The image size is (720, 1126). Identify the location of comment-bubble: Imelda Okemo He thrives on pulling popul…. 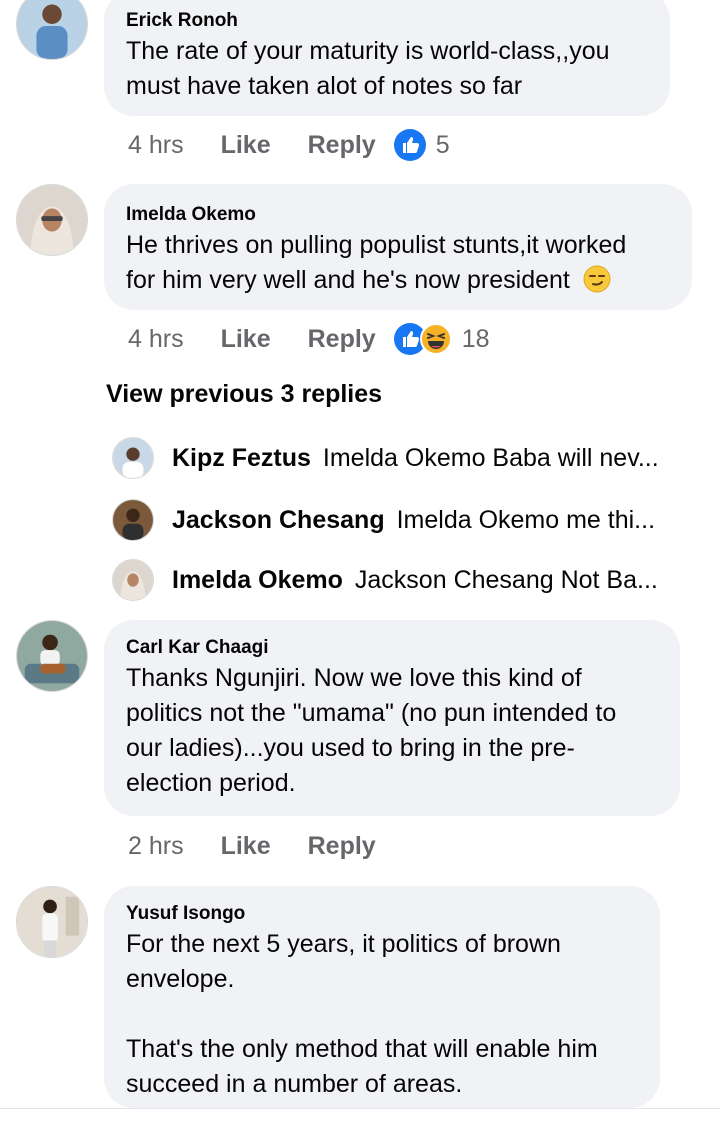
(398, 247).